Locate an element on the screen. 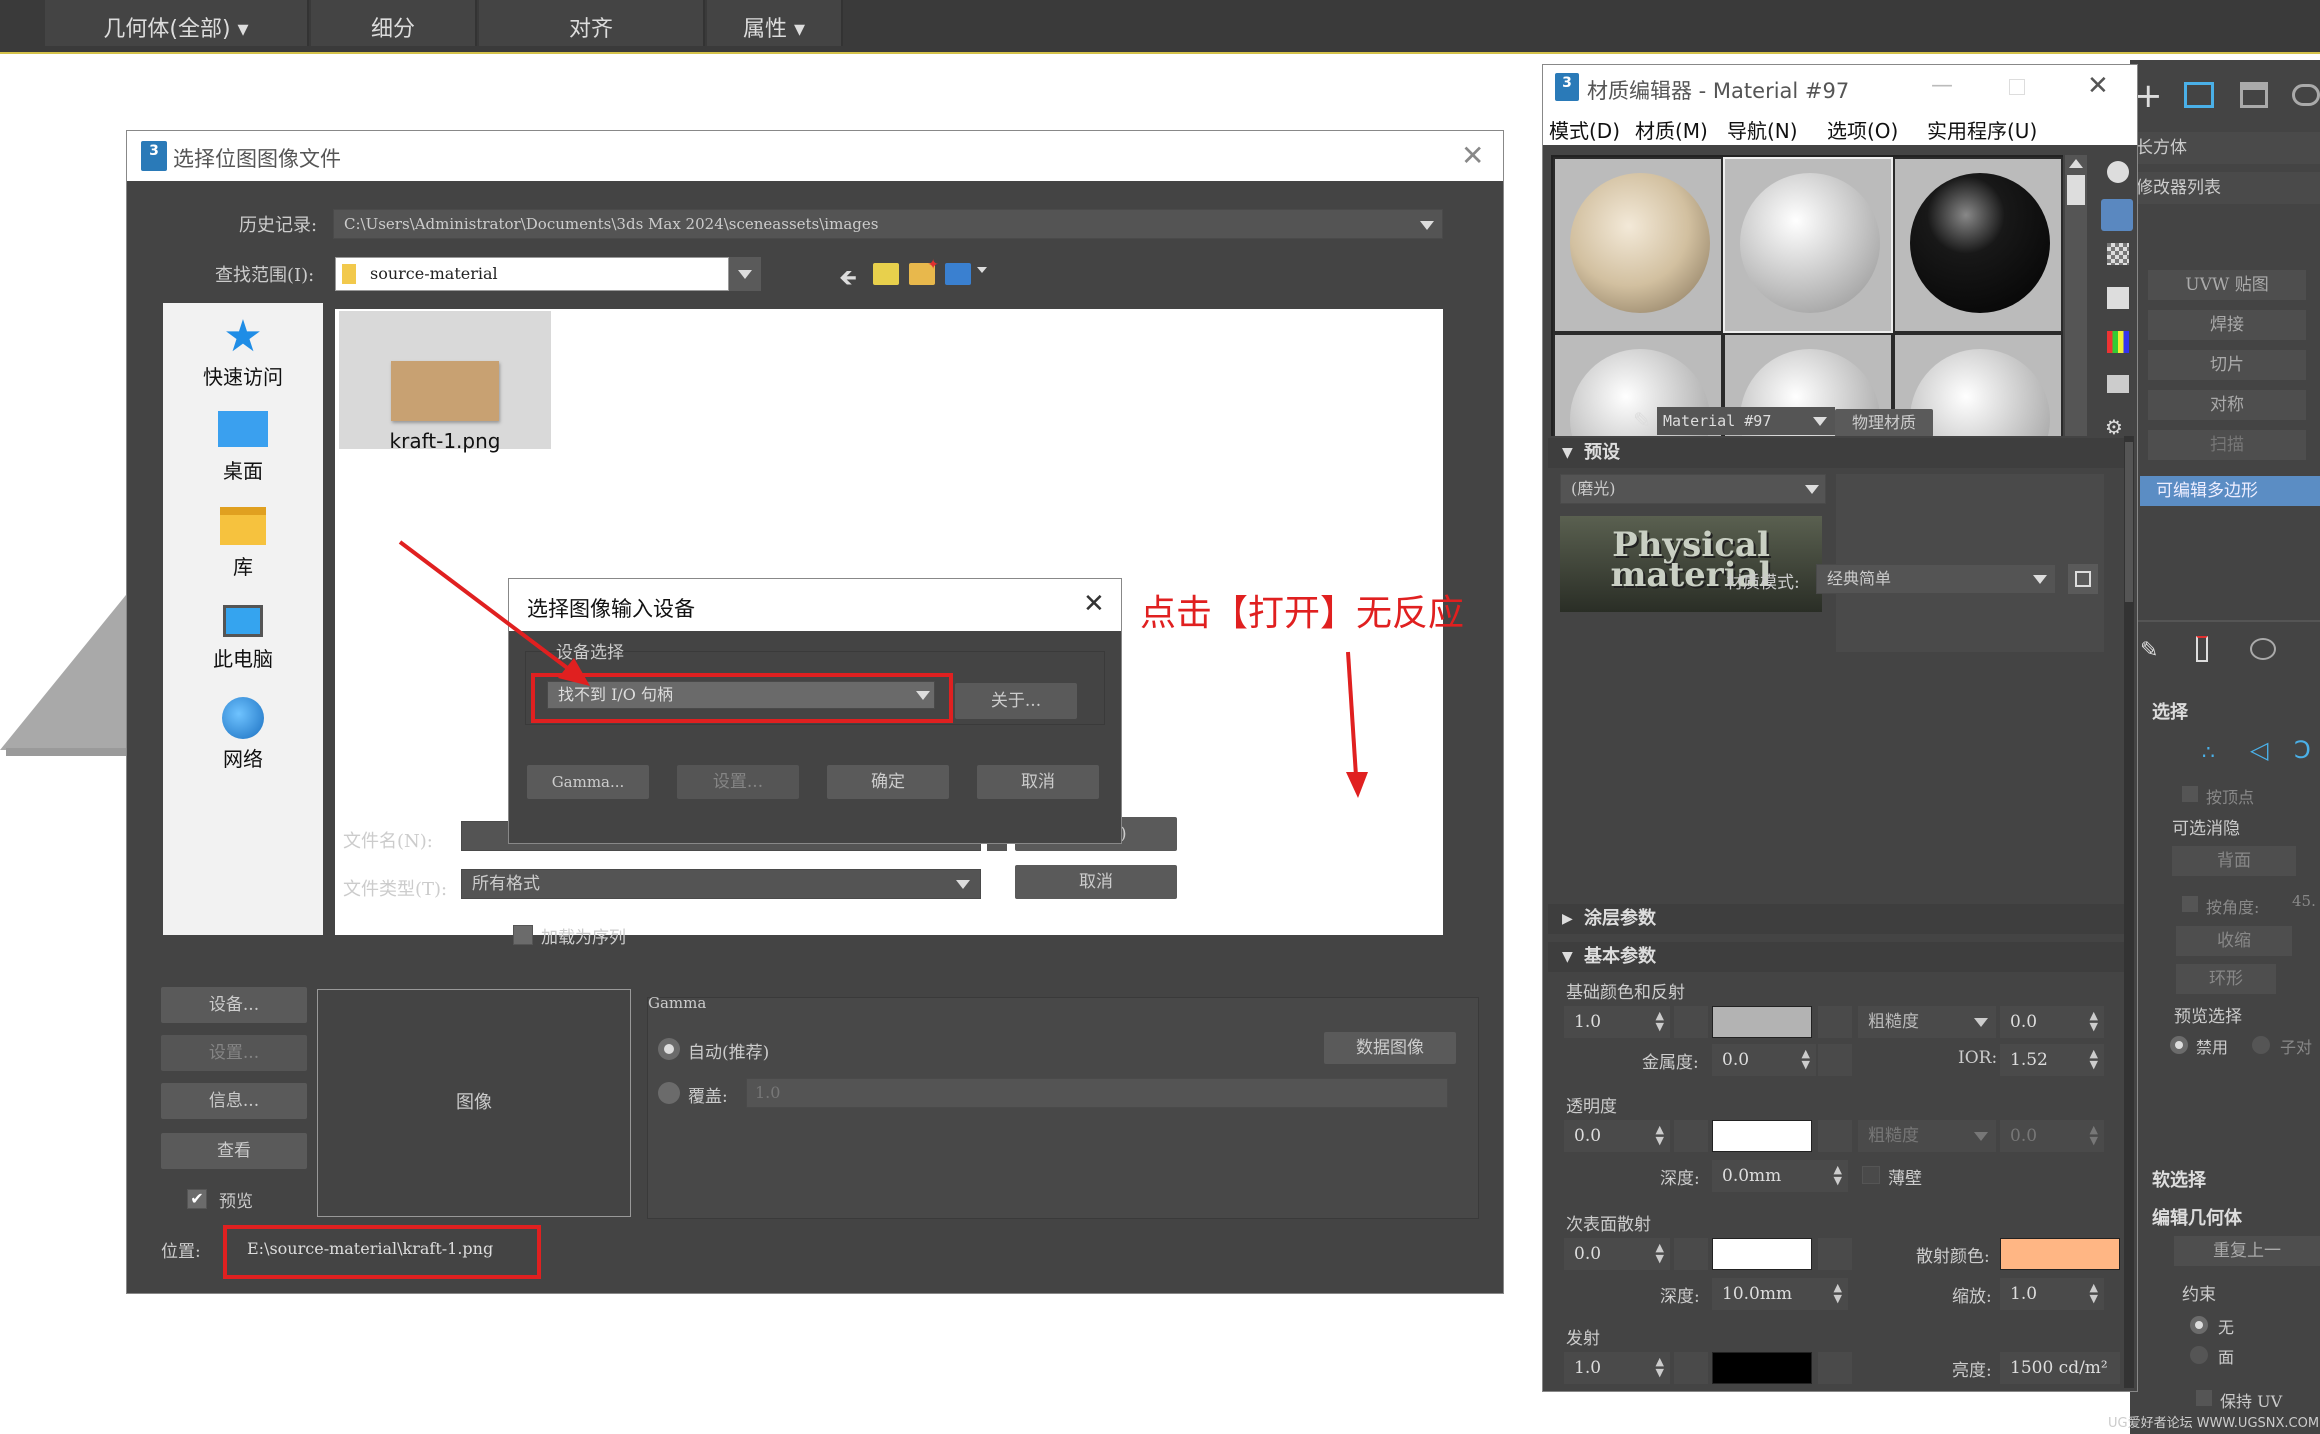 The width and height of the screenshot is (2320, 1434). uv-tiling-icon is located at coordinates (2118, 298).